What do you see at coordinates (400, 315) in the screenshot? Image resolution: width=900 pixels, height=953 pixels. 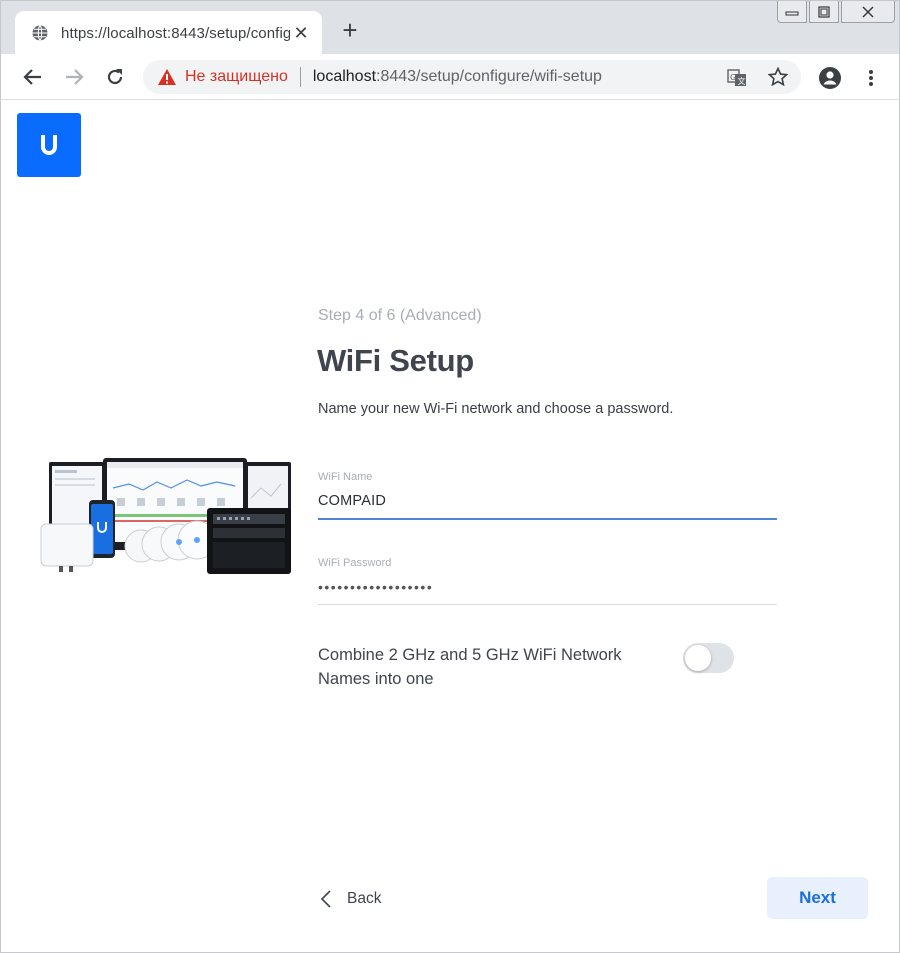 I see `step-indicator: Step 4 of 6 (Advanced)` at bounding box center [400, 315].